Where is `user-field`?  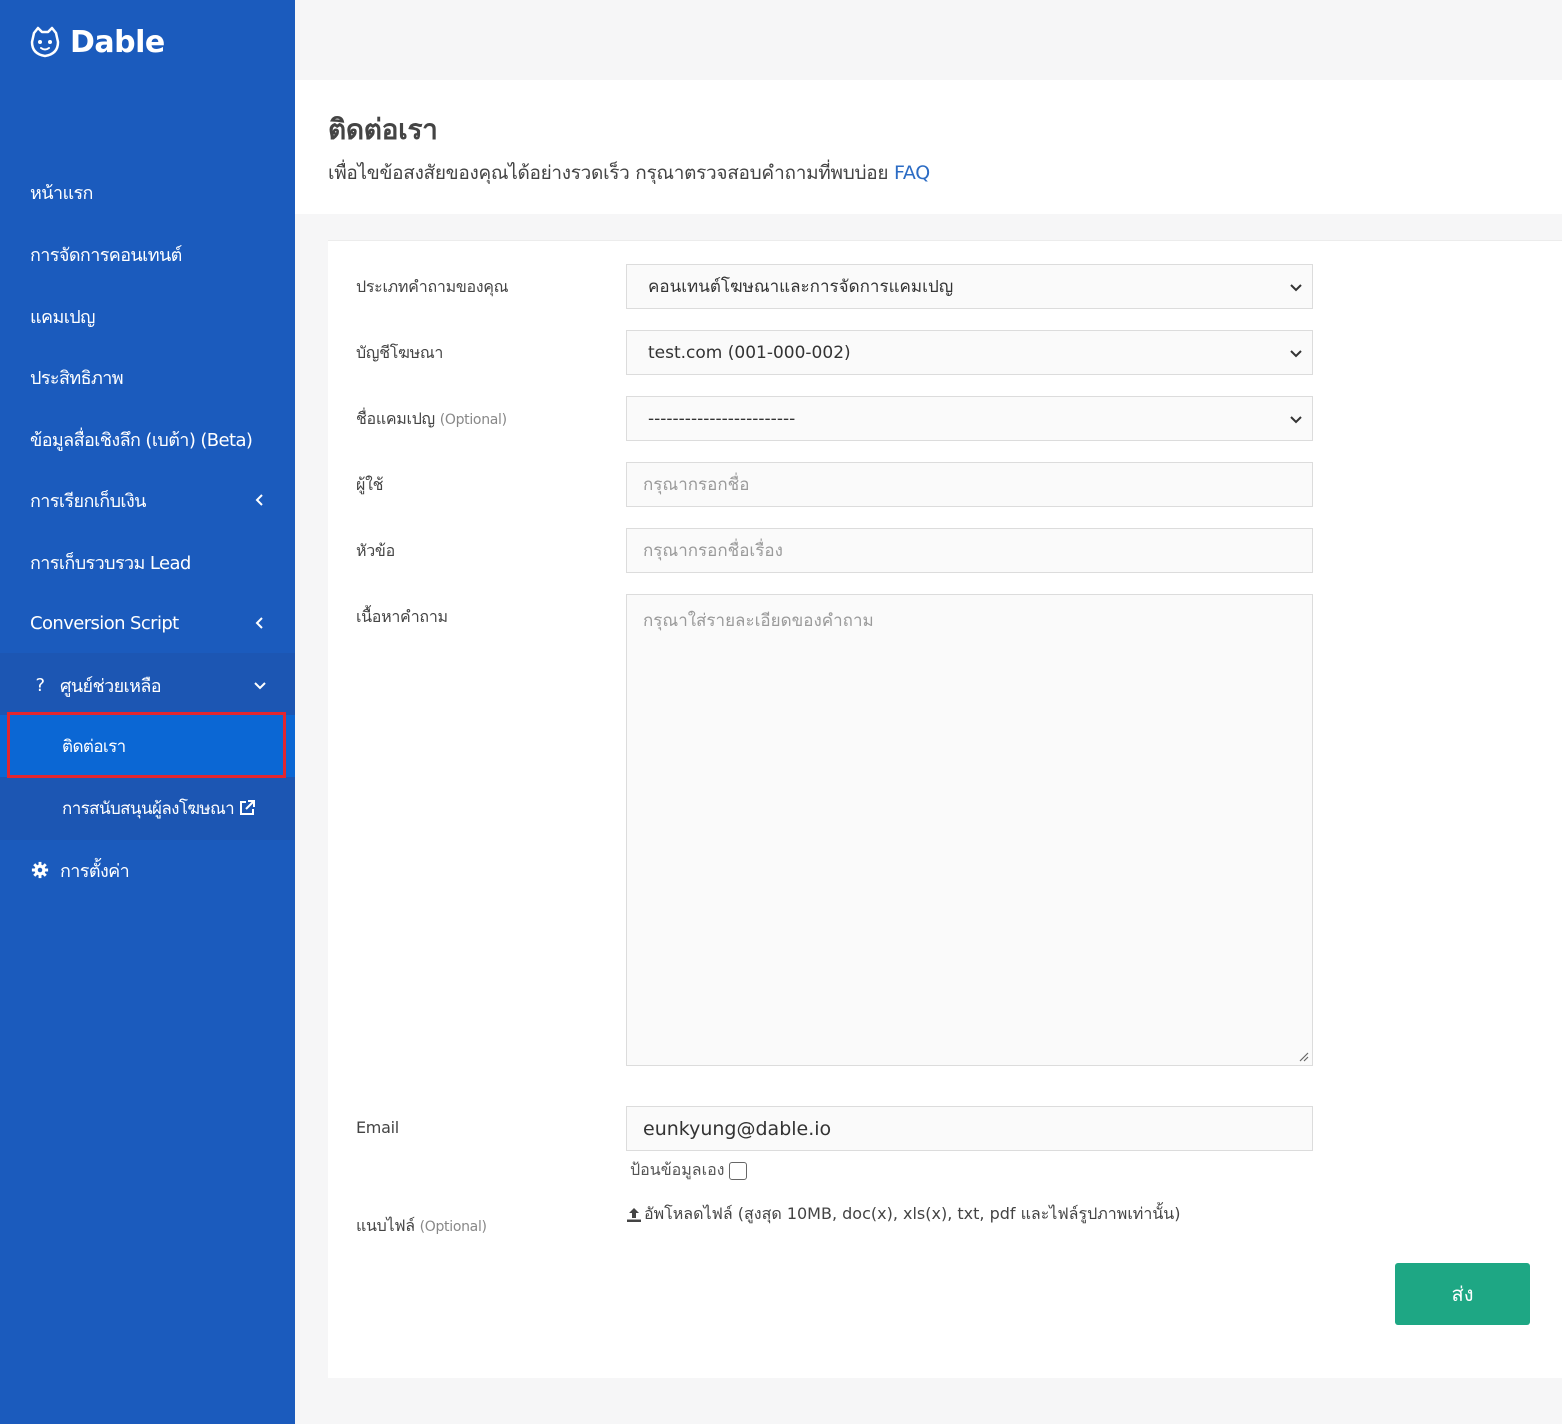 user-field is located at coordinates (969, 484).